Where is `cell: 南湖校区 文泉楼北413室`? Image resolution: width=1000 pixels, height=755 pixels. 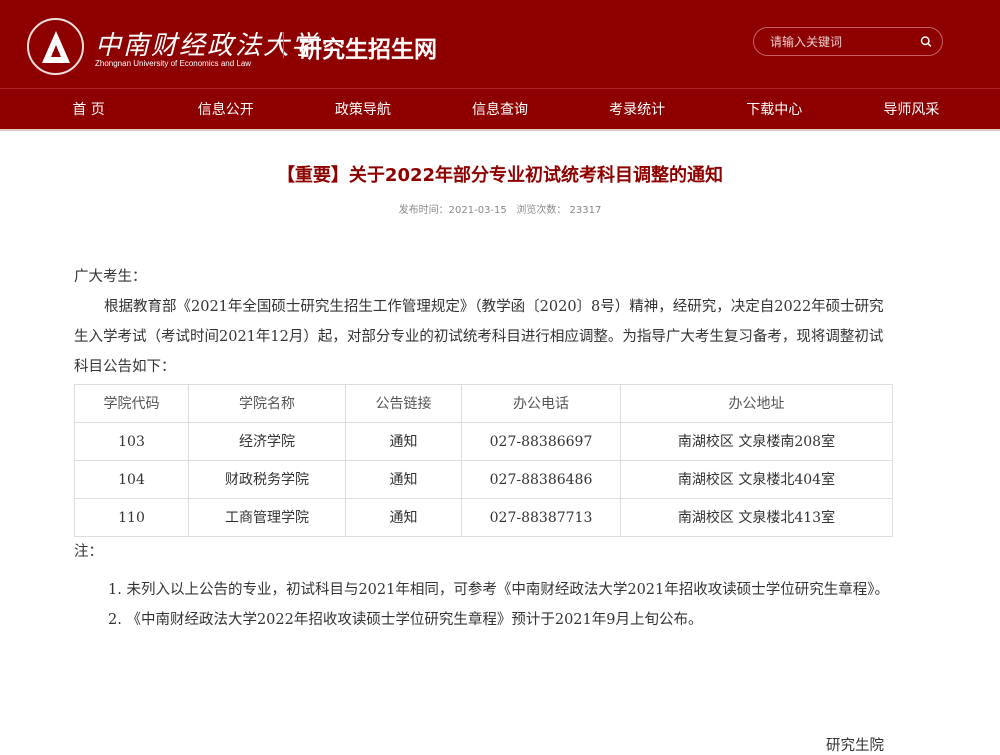 cell: 南湖校区 文泉楼北413室 is located at coordinates (756, 517).